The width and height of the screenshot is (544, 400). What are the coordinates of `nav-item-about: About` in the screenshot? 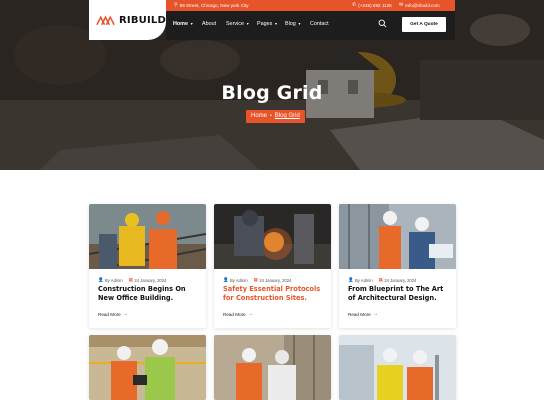 It's located at (209, 24).